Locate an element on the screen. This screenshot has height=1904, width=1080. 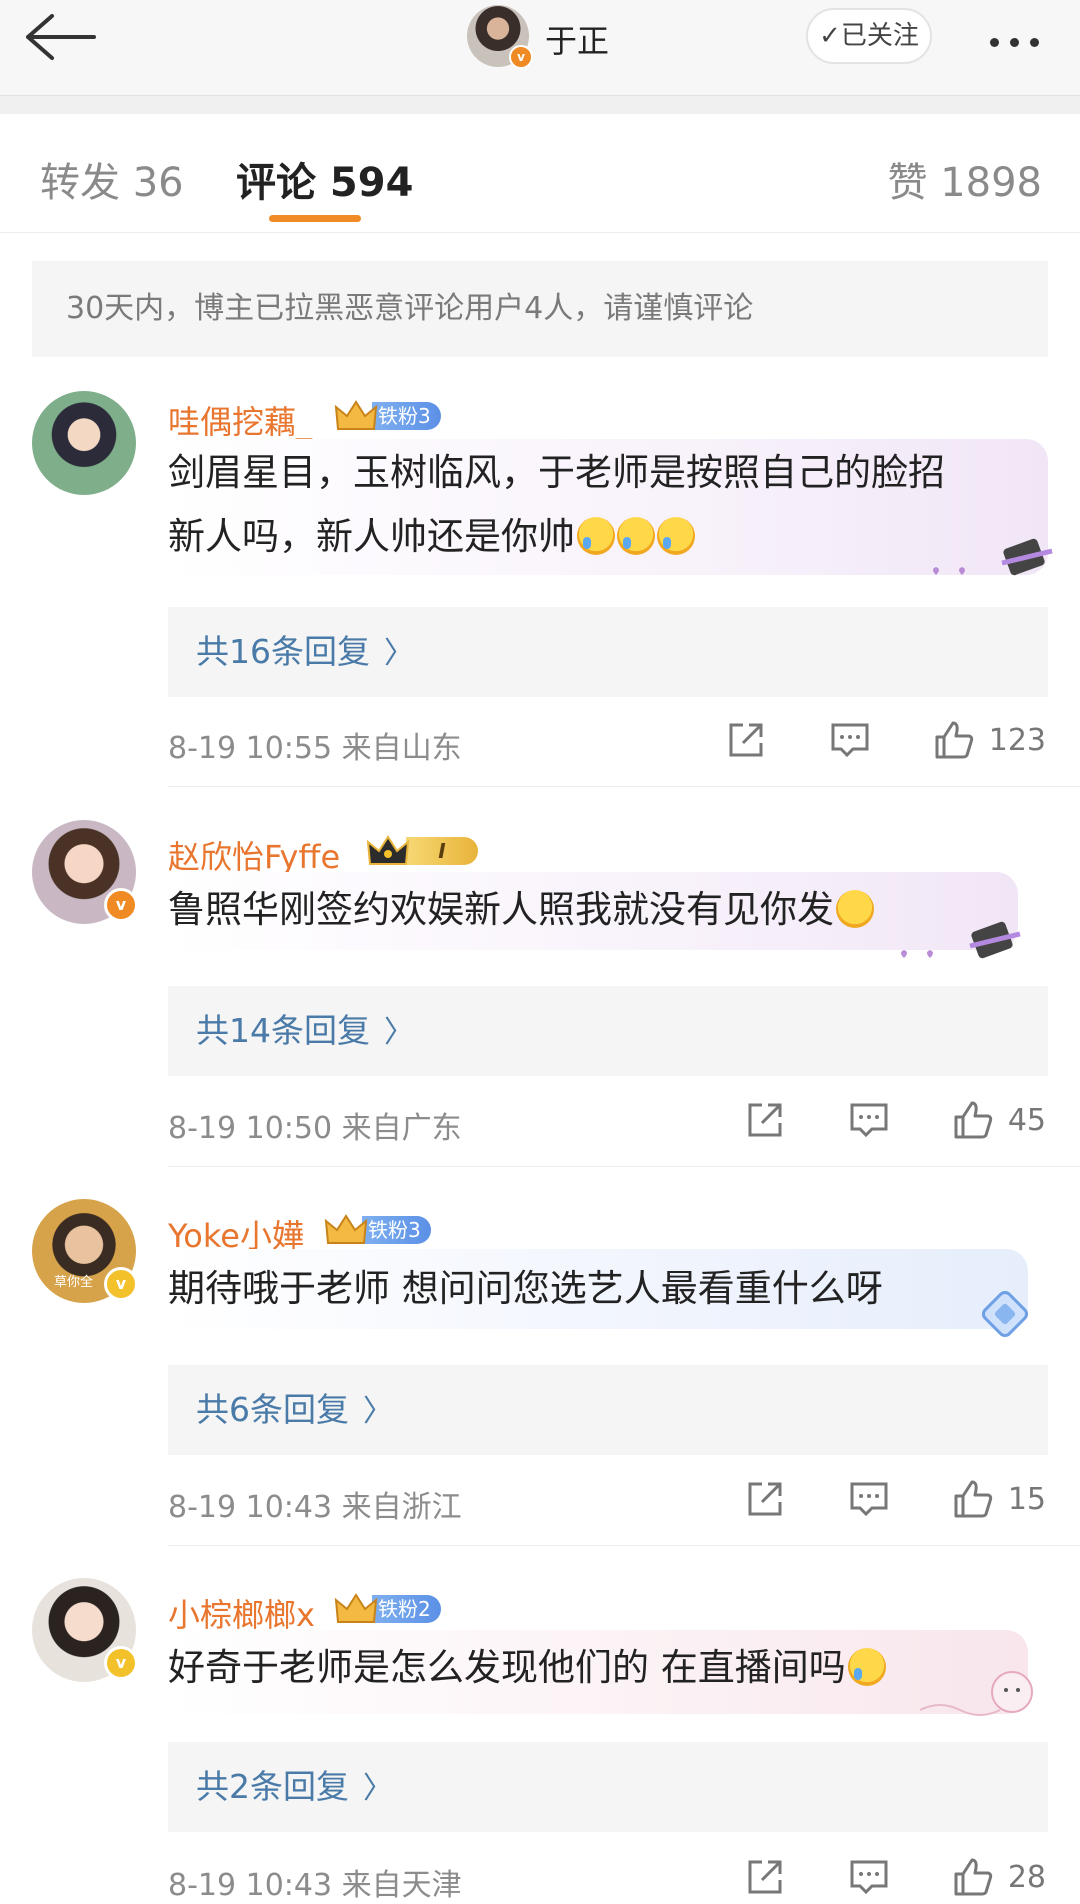
replies-link: 共6条回复〉 is located at coordinates (608, 1410).